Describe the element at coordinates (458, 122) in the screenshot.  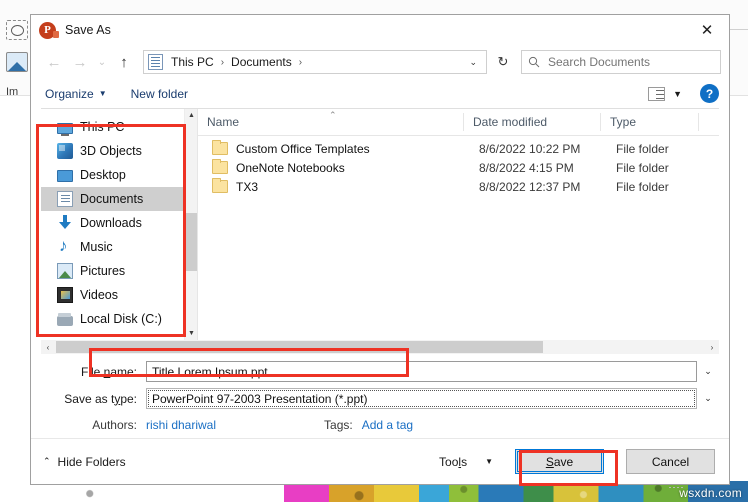
I see `column-headers: Name Date modified Type ⌃` at that location.